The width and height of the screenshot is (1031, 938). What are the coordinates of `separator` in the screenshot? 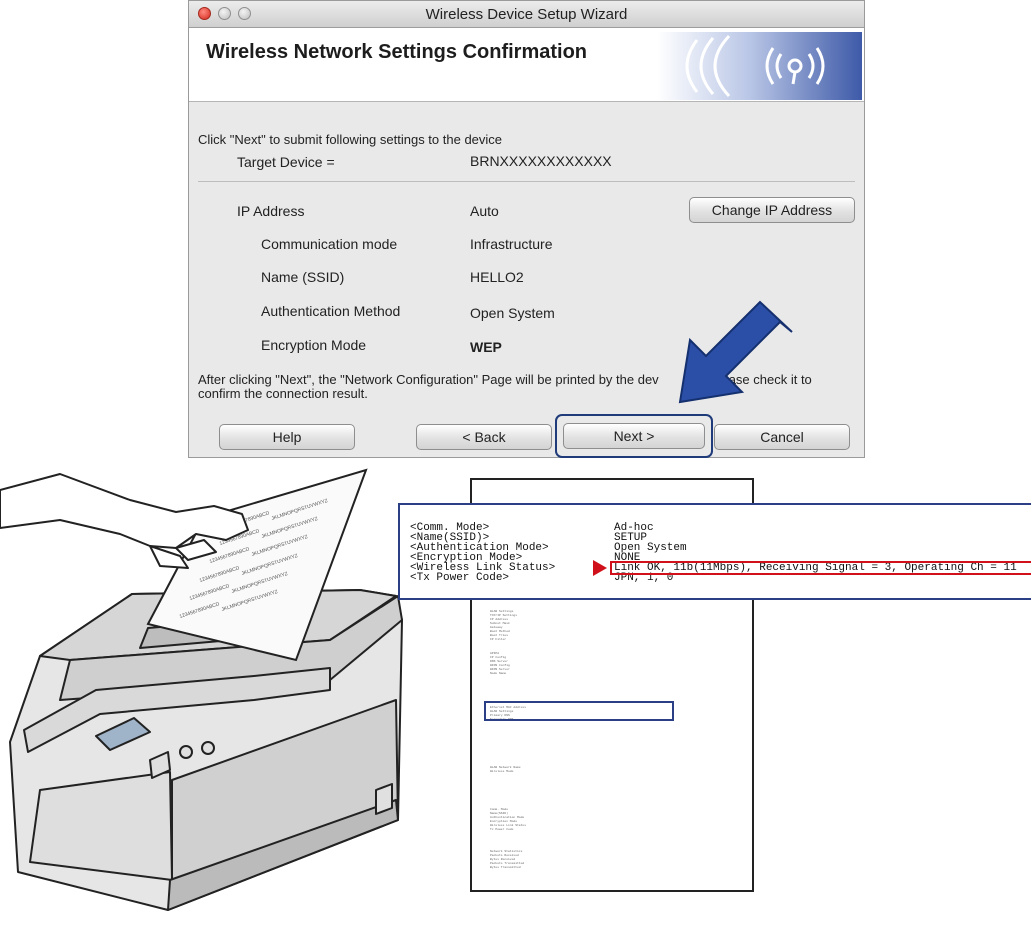 It's located at (526, 181).